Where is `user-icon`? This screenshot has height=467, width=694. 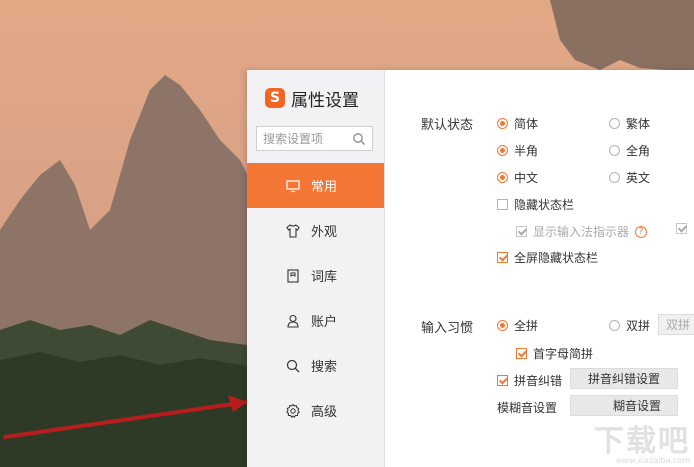 user-icon is located at coordinates (293, 321).